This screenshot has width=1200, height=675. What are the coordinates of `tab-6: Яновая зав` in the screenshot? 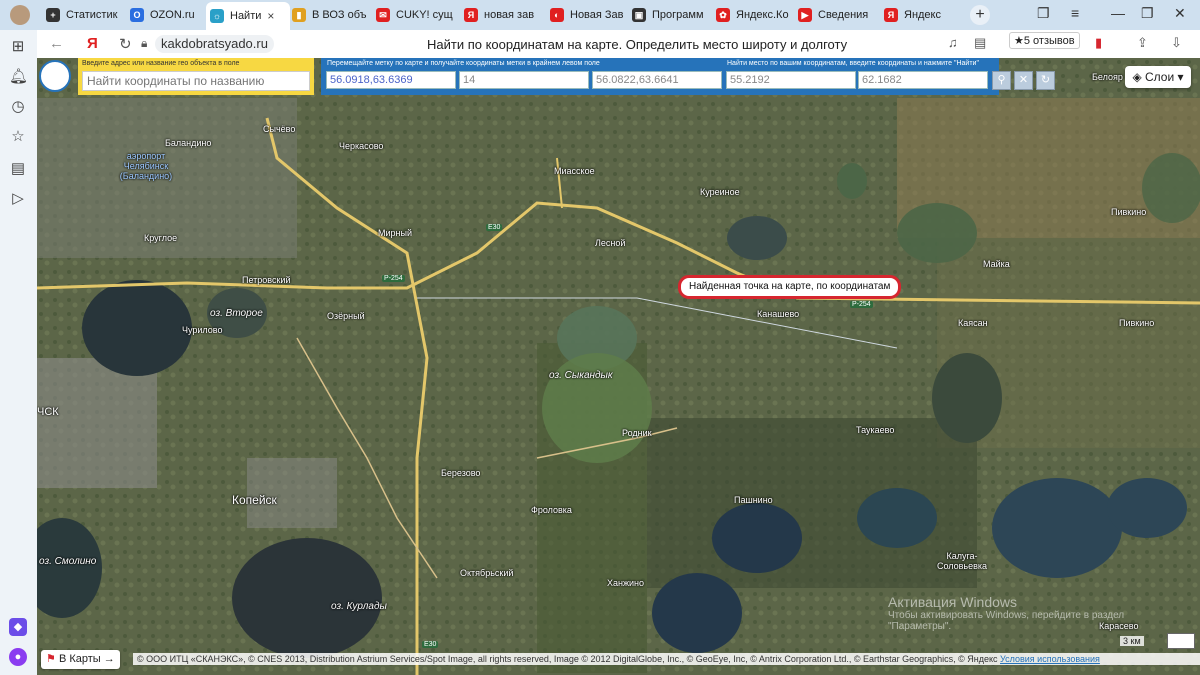 It's located at (503, 15).